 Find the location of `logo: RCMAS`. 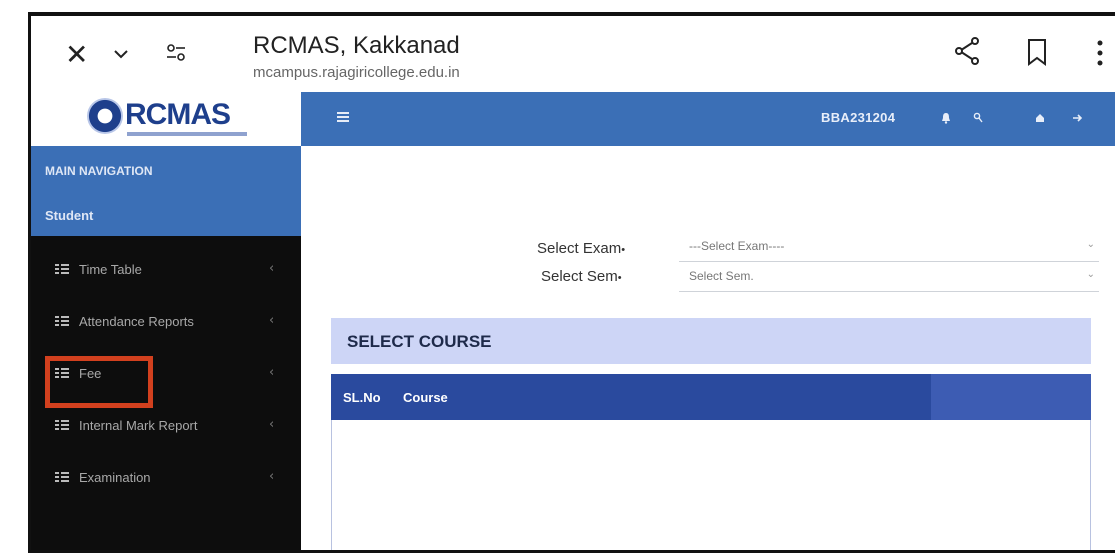

logo: RCMAS is located at coordinates (166, 119).